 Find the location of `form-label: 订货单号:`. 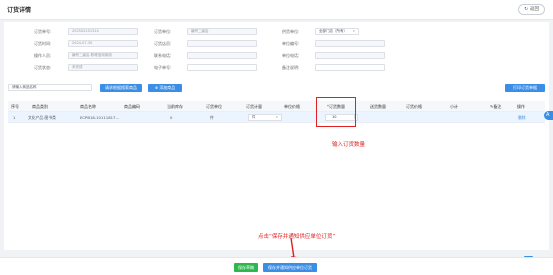

form-label: 订货单号: is located at coordinates (43, 31).